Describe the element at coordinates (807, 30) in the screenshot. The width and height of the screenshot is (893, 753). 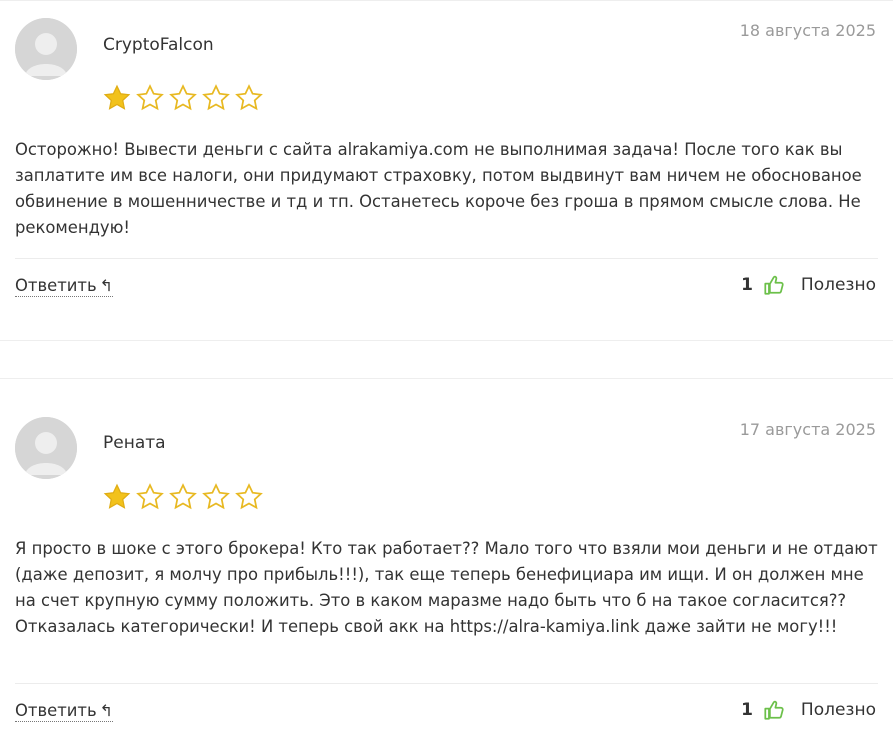
I see `review-date: 18 августа 2025` at that location.